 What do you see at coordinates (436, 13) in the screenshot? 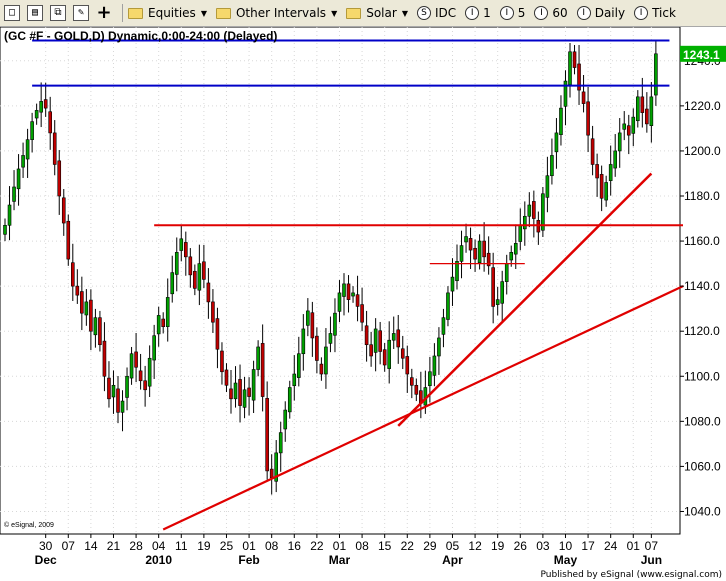
I see `interval-idc-button: S IDC` at bounding box center [436, 13].